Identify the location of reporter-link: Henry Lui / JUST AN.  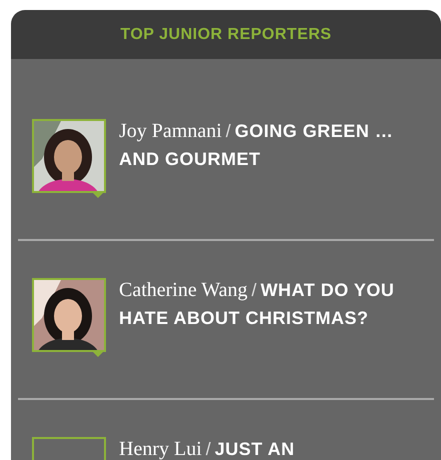
(265, 448).